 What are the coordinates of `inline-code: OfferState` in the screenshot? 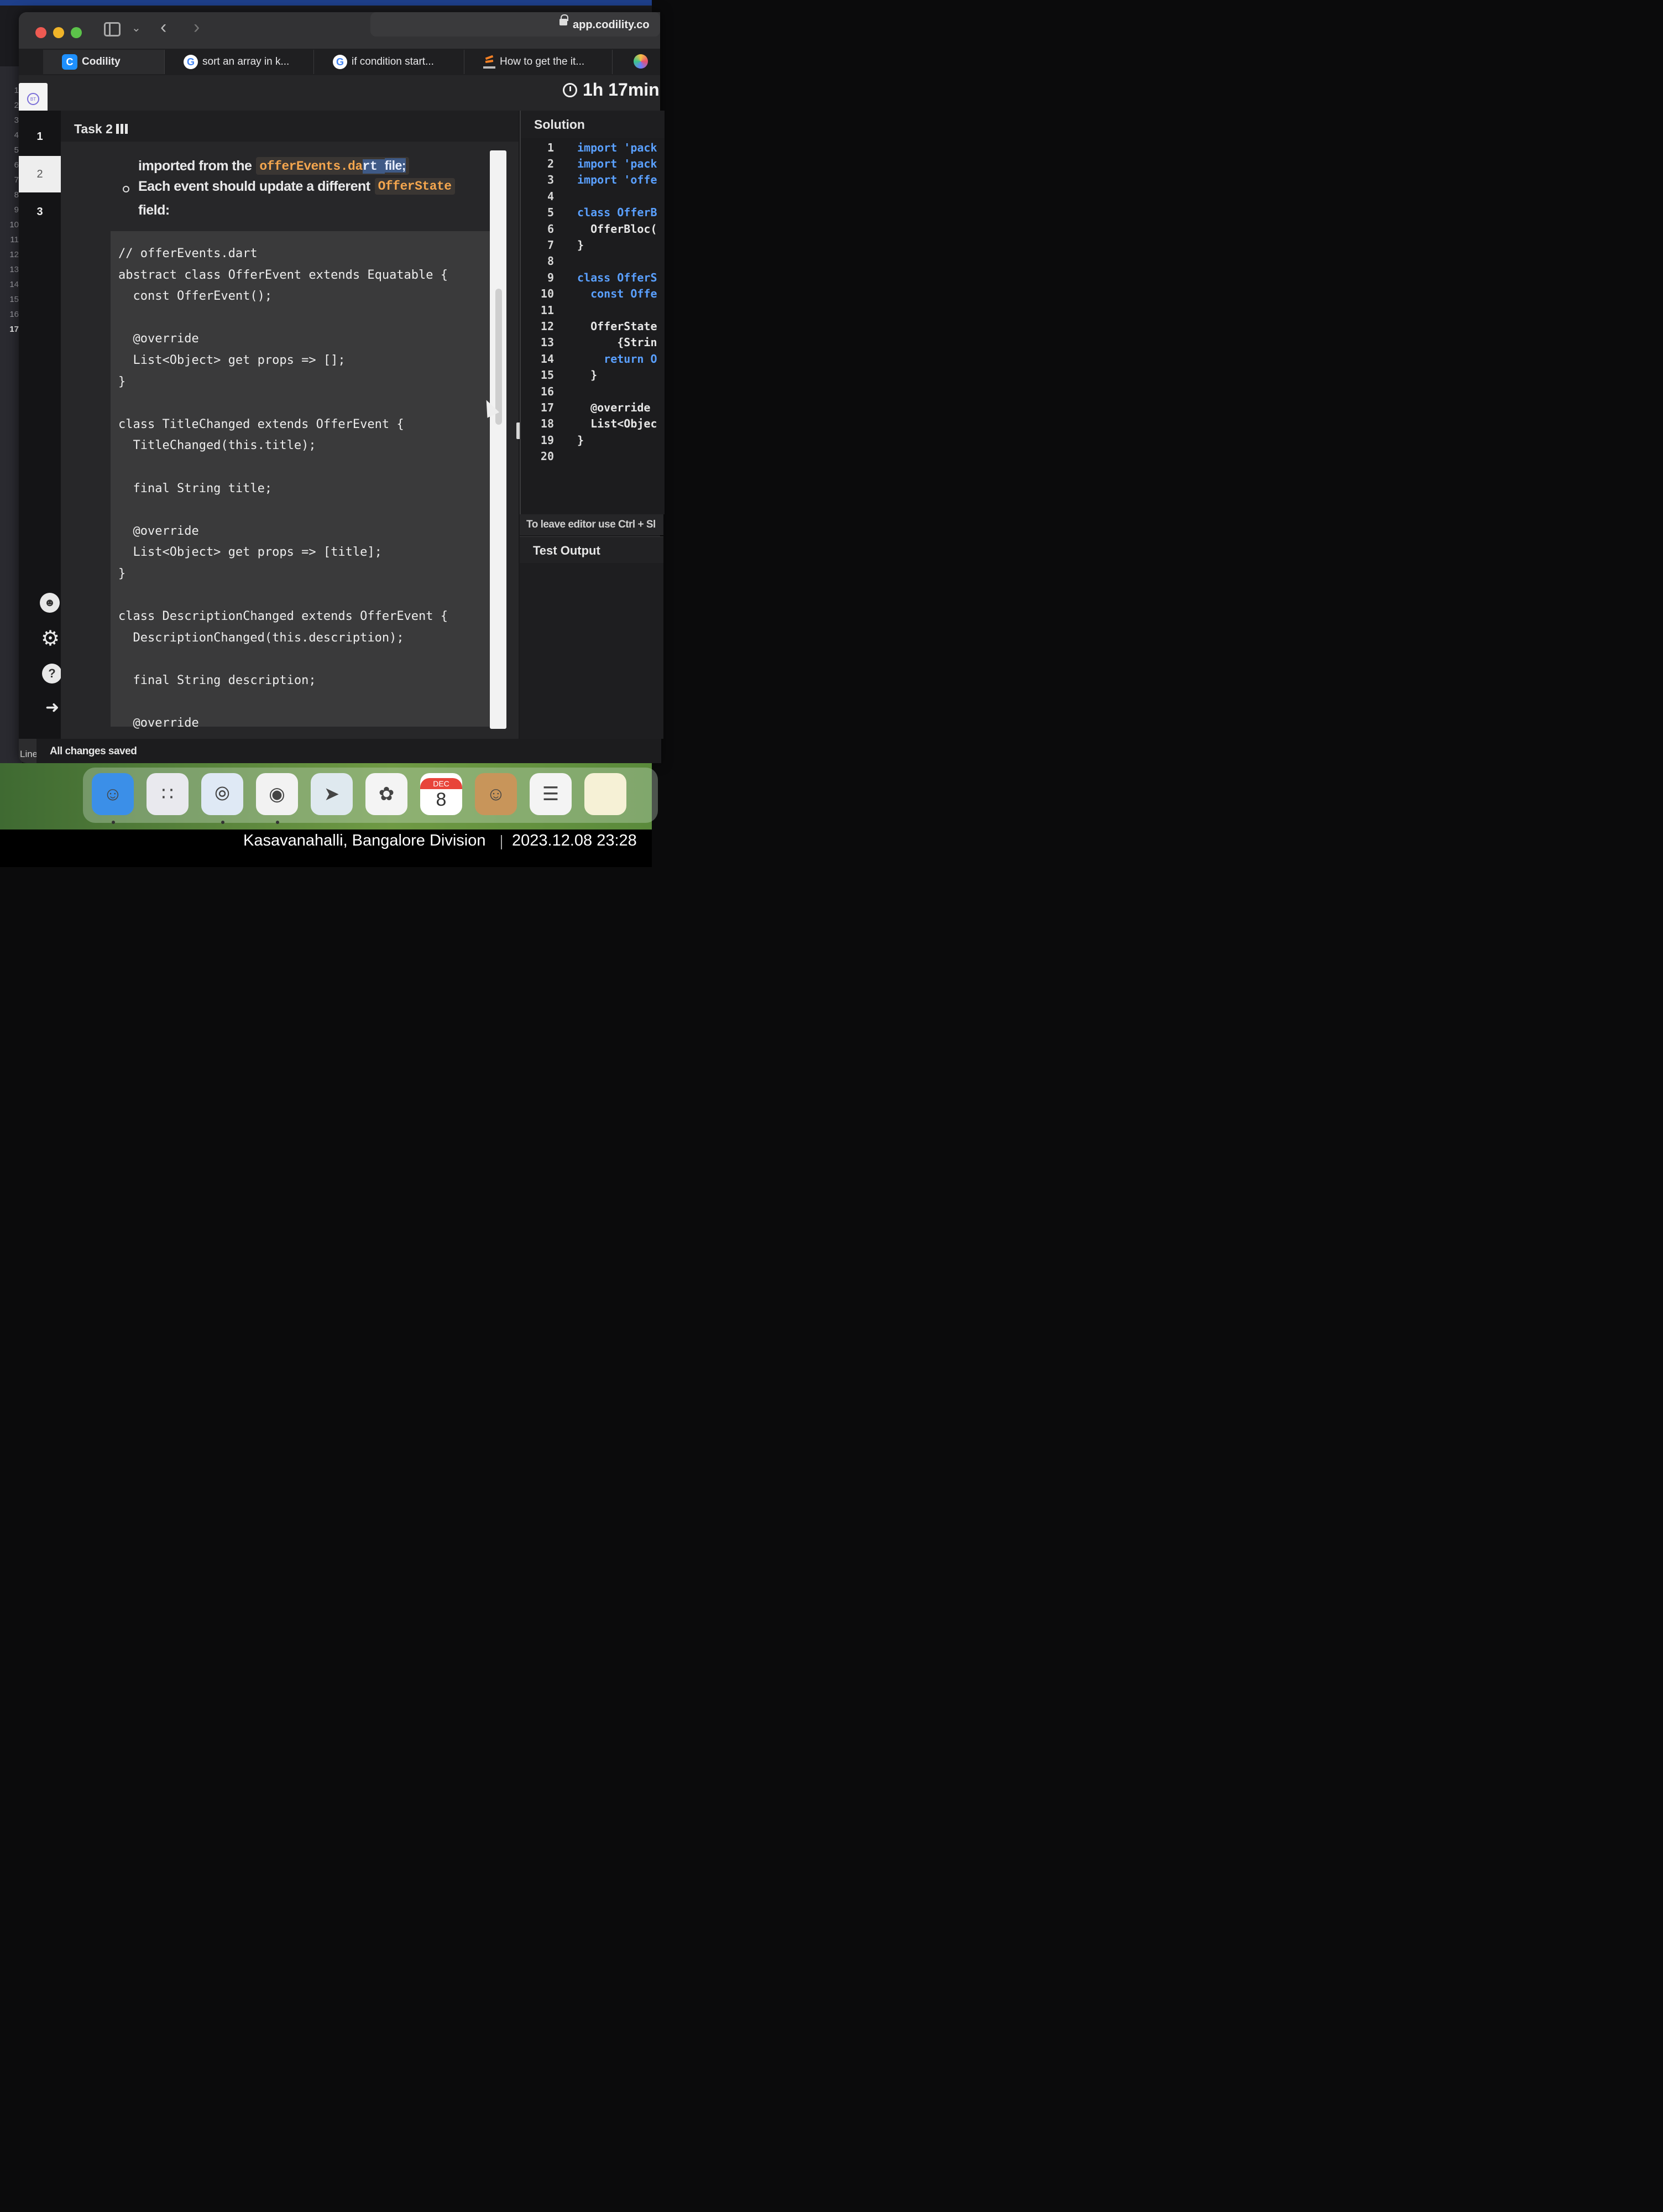 It's located at (415, 187).